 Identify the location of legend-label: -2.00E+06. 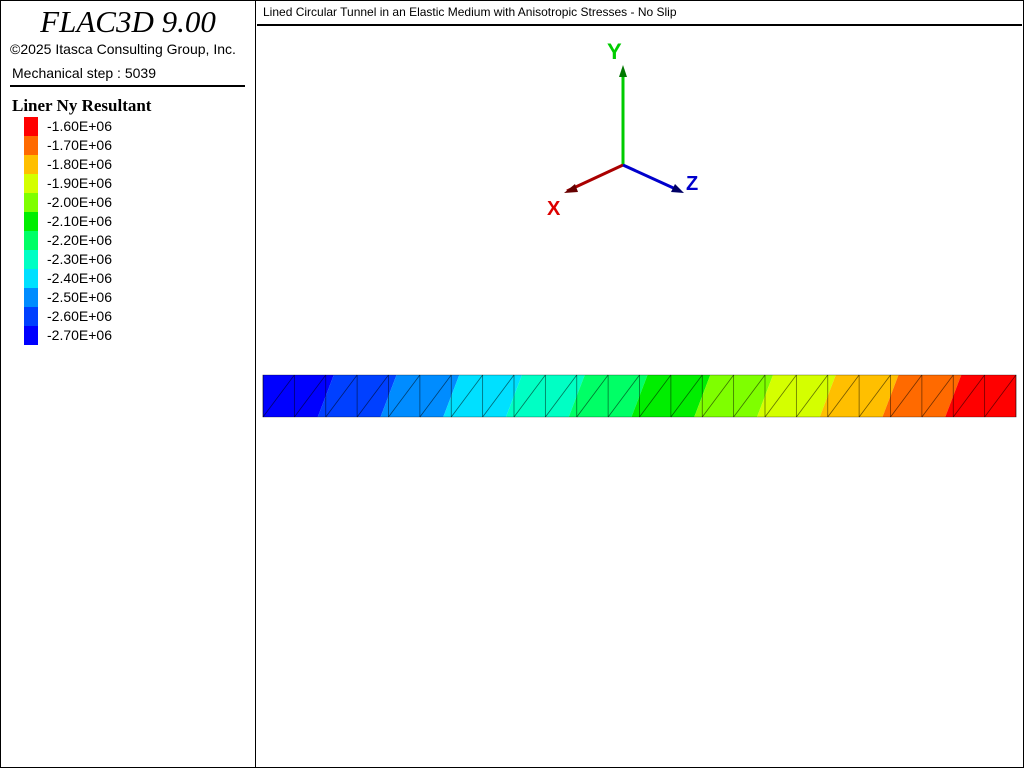
(79, 202).